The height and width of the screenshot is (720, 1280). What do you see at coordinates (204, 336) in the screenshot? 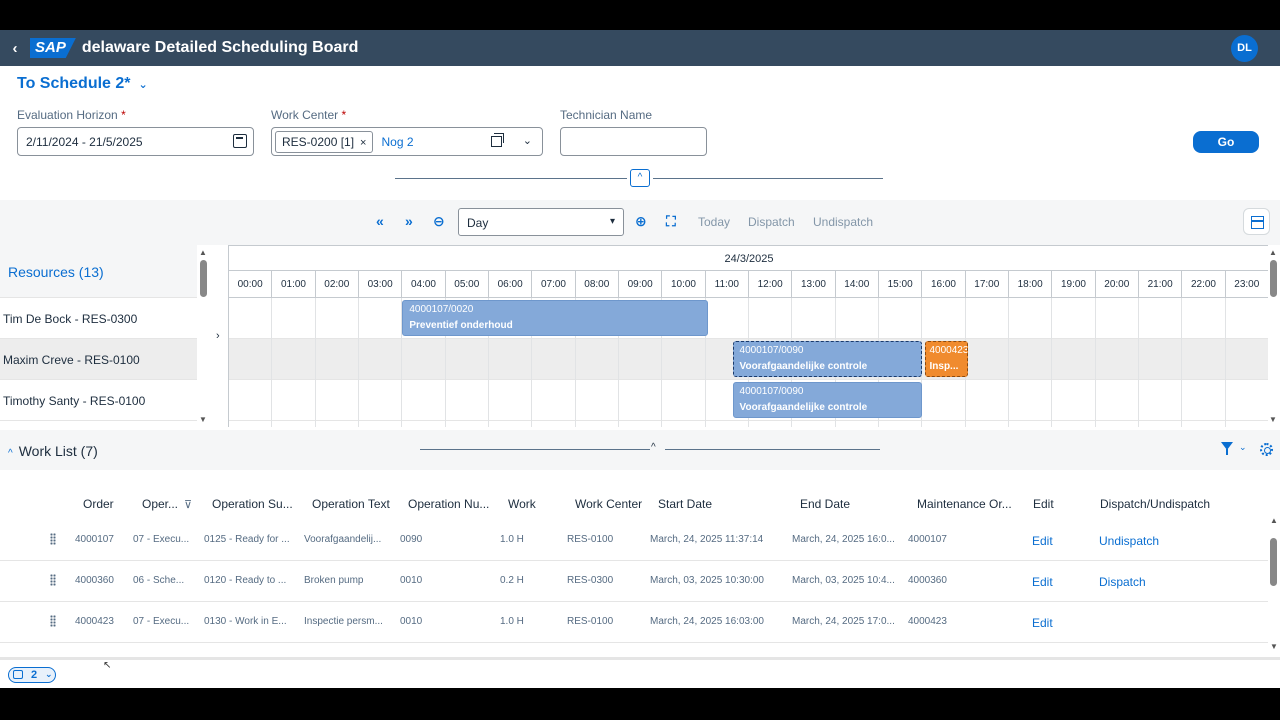
I see `resource-scrollbar: ▲ ▼` at bounding box center [204, 336].